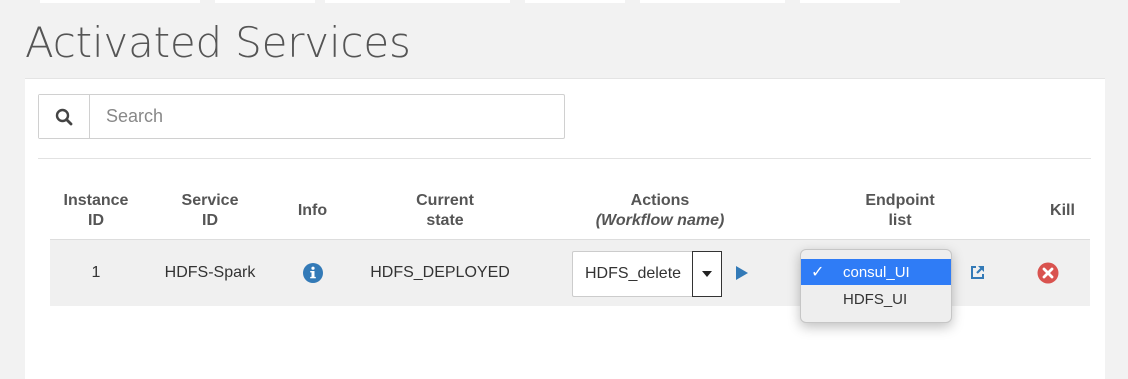  I want to click on header-actions: Actions (Workflow name), so click(660, 210).